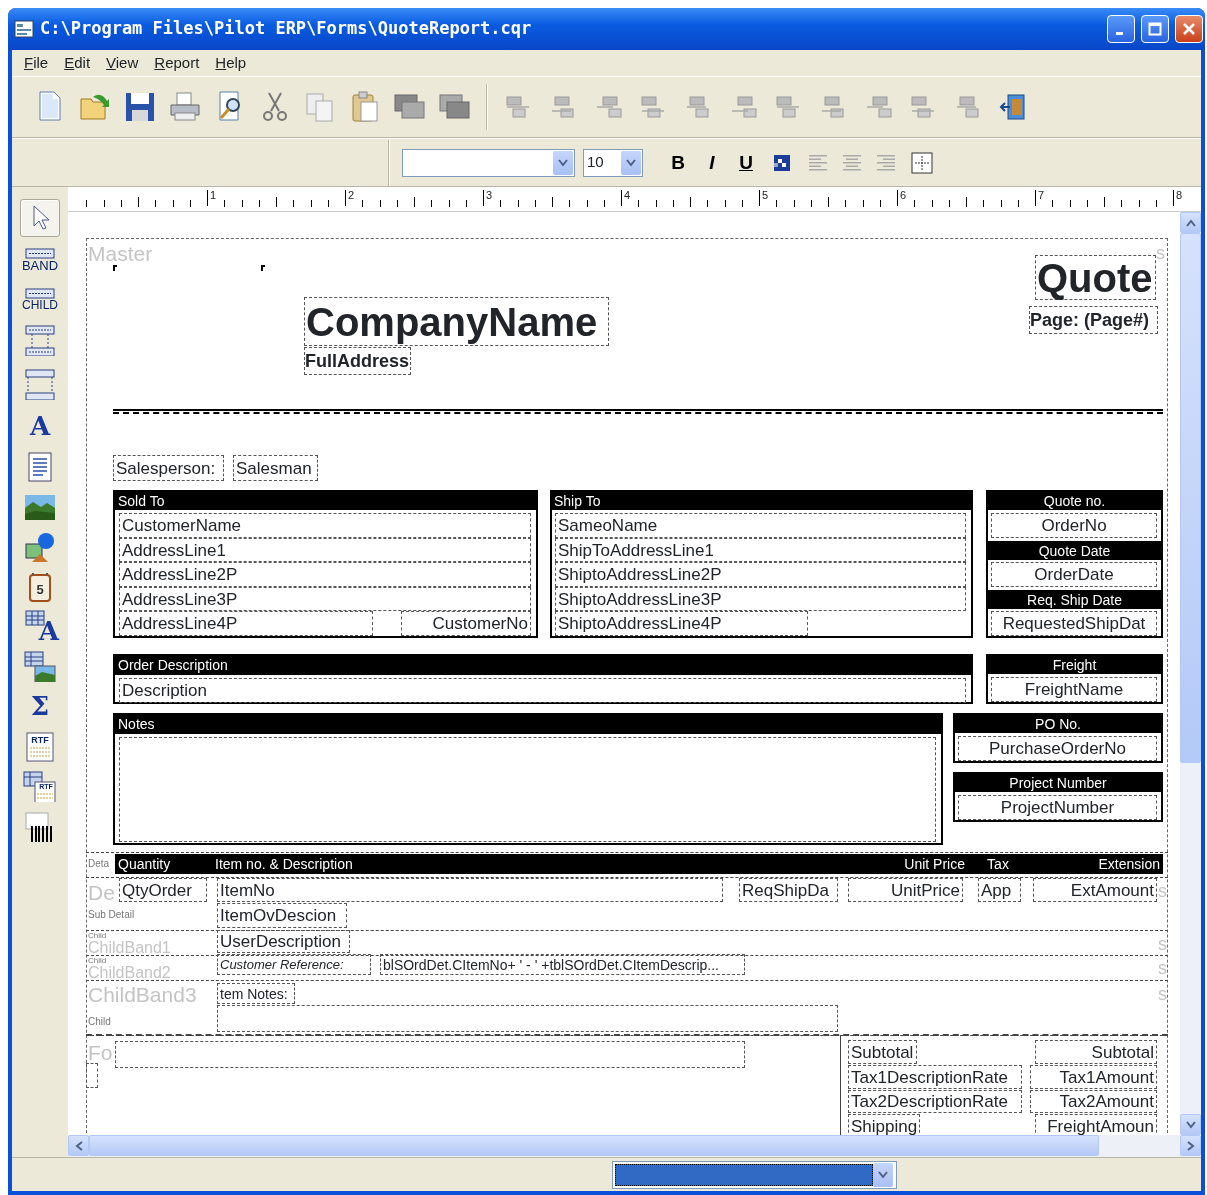 Image resolution: width=1207 pixels, height=1195 pixels. What do you see at coordinates (92, 1075) in the screenshot?
I see `memo-field` at bounding box center [92, 1075].